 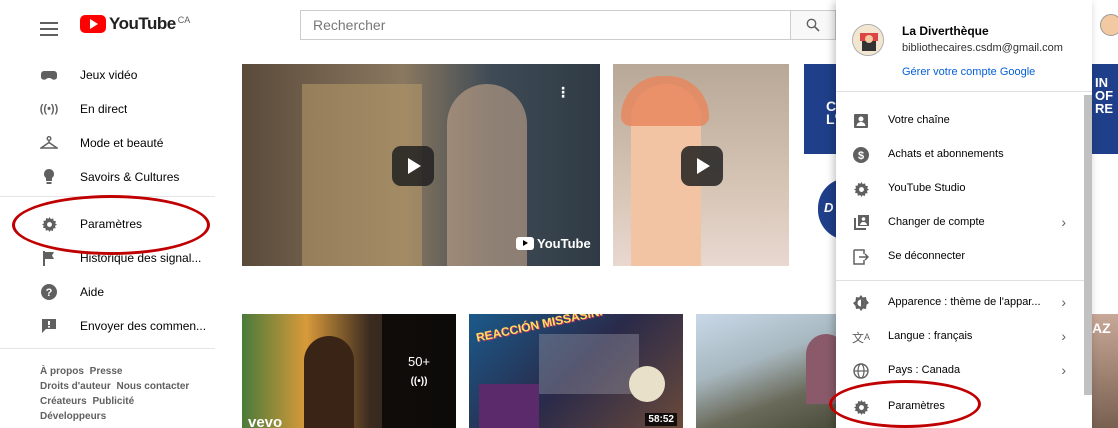 What do you see at coordinates (153, 386) in the screenshot?
I see `footer-link-nous-contacter: Nous contacter` at bounding box center [153, 386].